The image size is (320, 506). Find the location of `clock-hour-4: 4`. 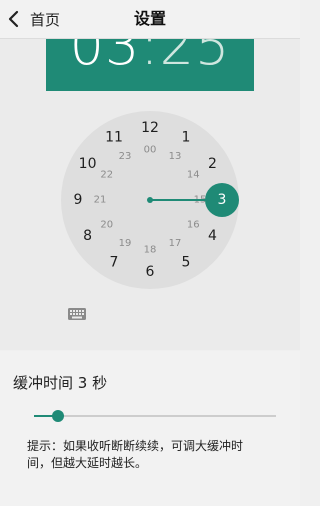

clock-hour-4: 4 is located at coordinates (212, 236).